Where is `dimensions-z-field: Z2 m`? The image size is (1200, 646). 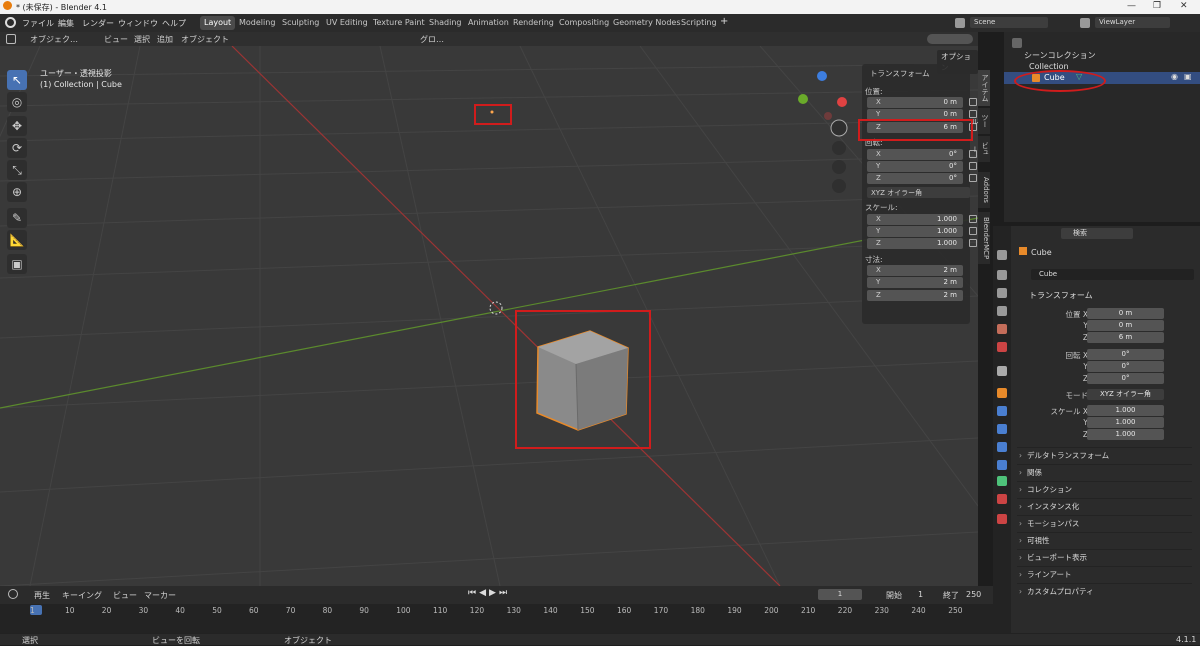
dimensions-z-field: Z2 m is located at coordinates (915, 295).